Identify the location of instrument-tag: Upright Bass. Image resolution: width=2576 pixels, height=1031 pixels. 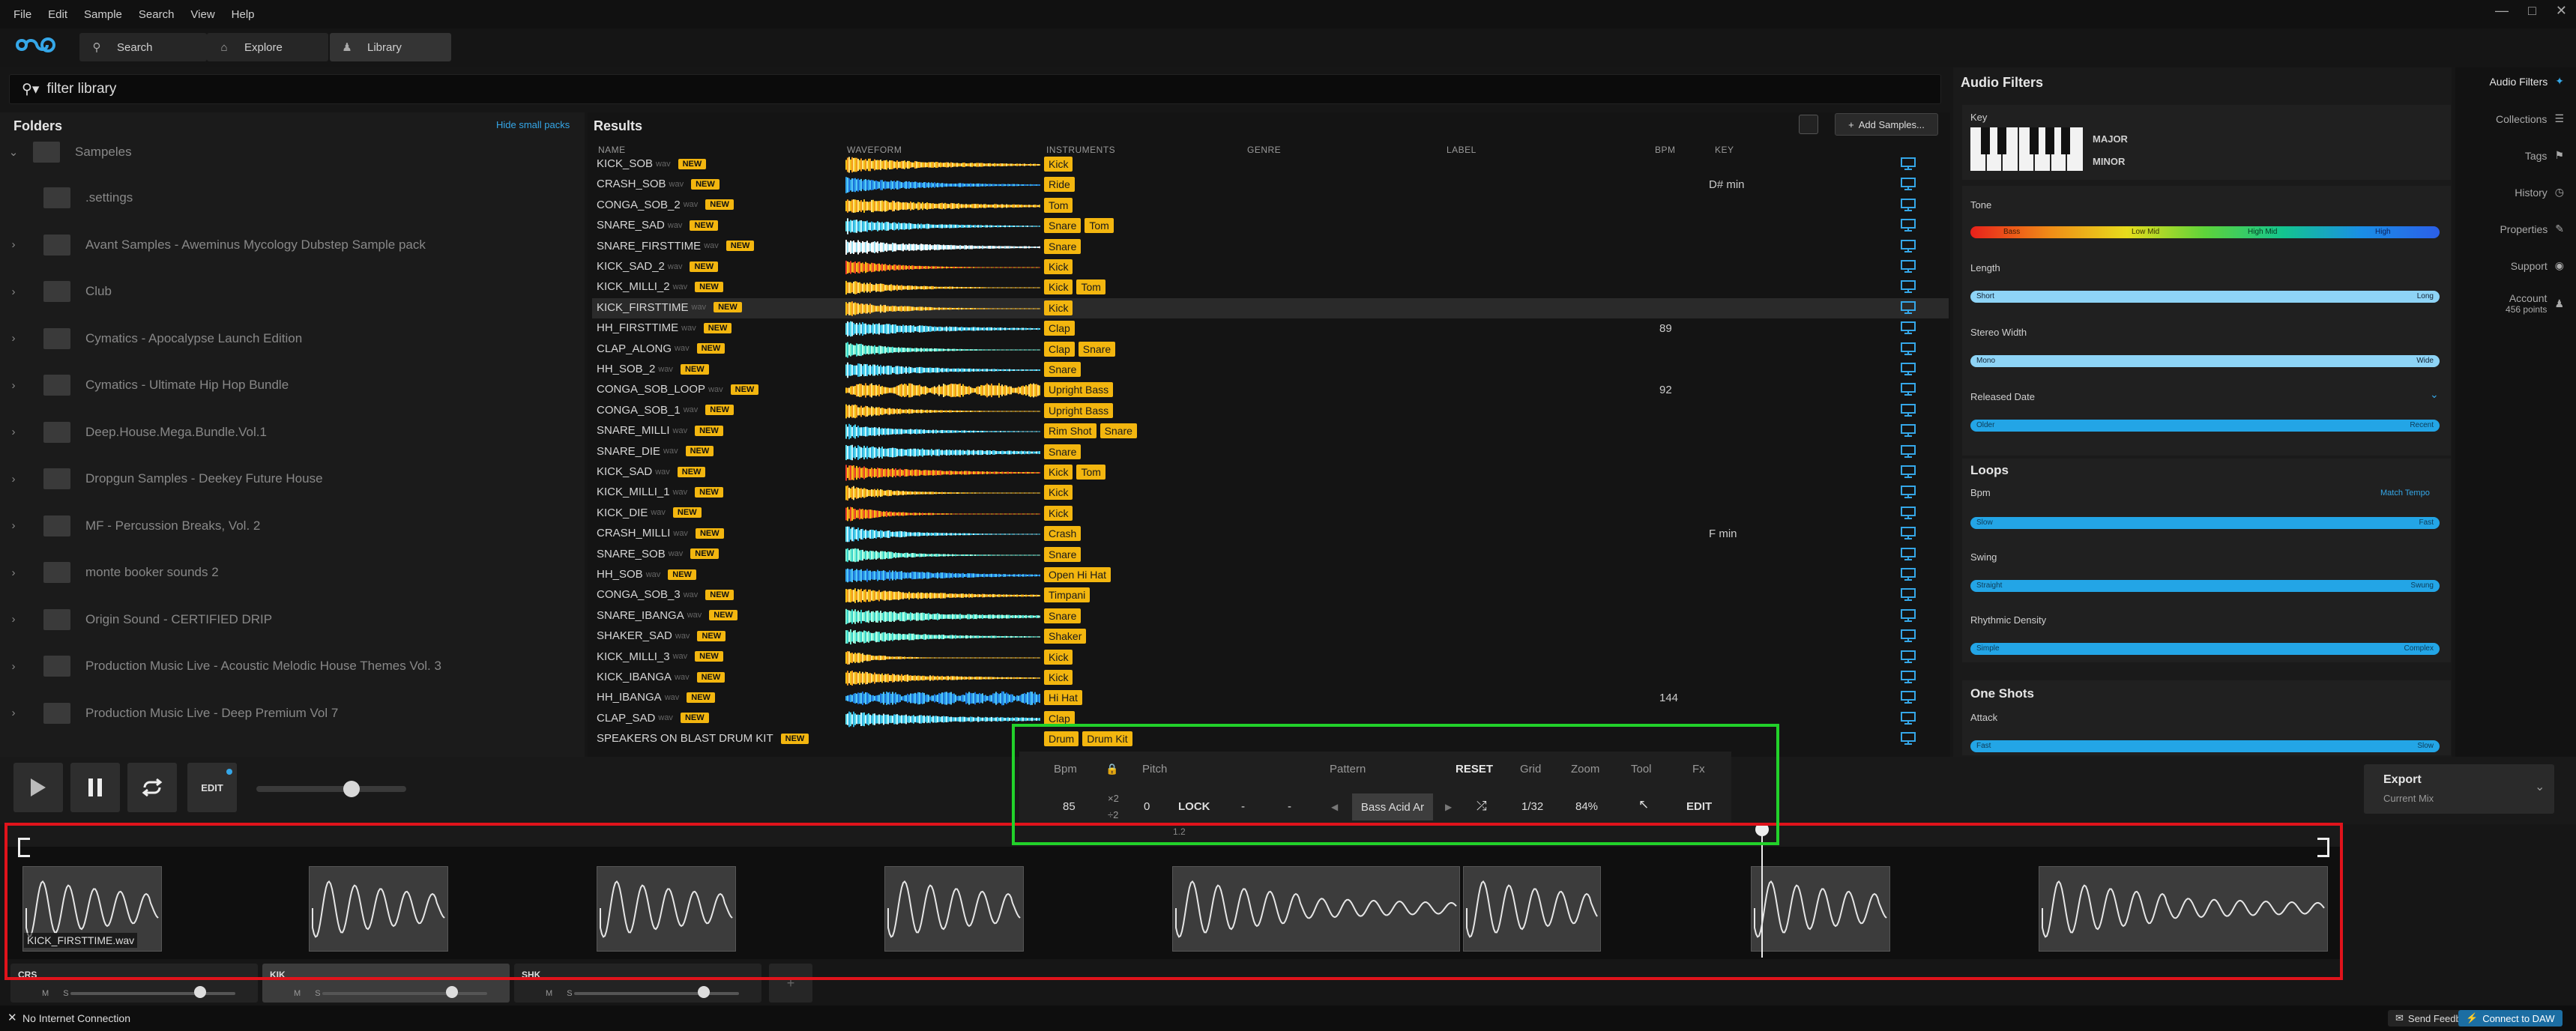
(1079, 410).